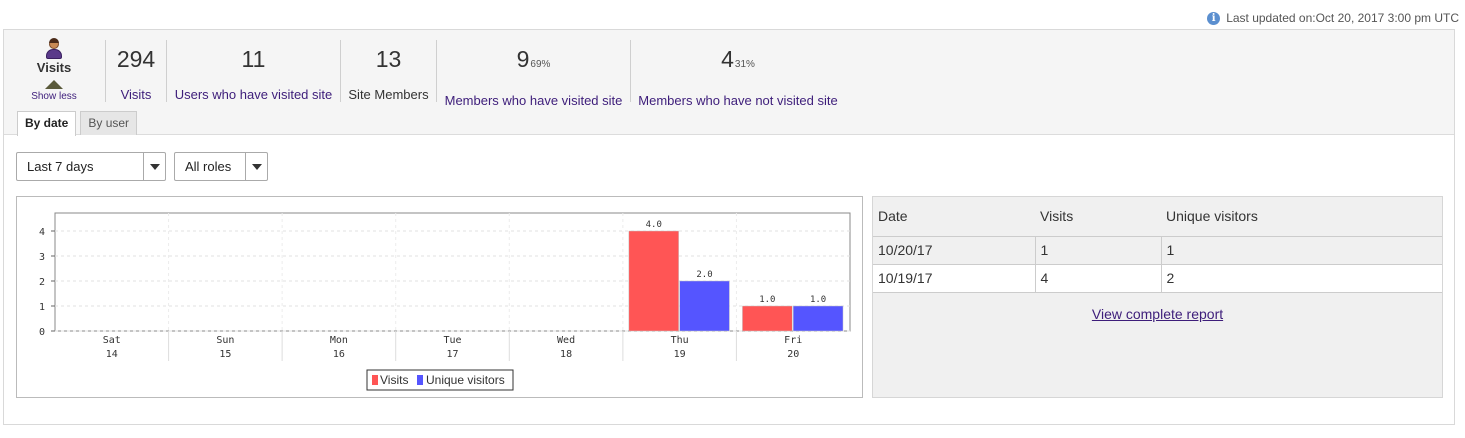 The width and height of the screenshot is (1465, 438). I want to click on info-icon: i, so click(1214, 18).